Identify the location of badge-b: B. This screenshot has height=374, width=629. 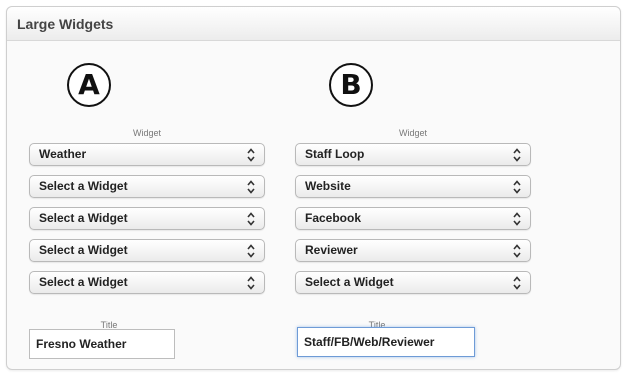
(351, 85).